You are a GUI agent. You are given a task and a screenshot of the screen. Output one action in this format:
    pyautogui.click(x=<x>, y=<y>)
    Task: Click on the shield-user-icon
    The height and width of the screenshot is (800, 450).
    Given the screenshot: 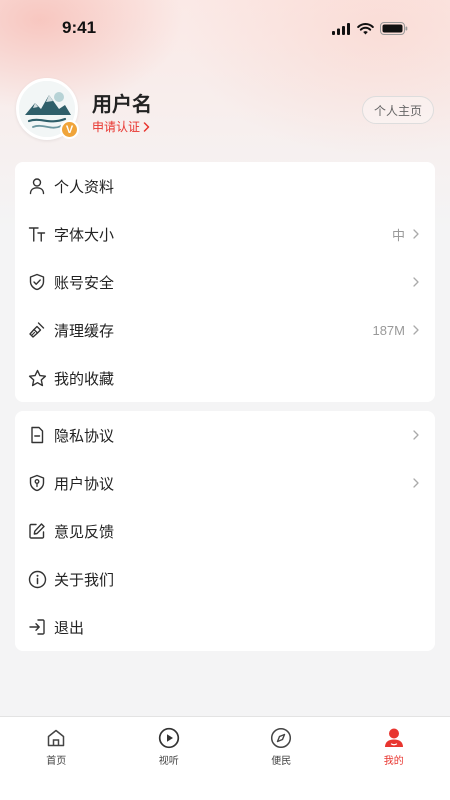 What is the action you would take?
    pyautogui.click(x=37, y=483)
    